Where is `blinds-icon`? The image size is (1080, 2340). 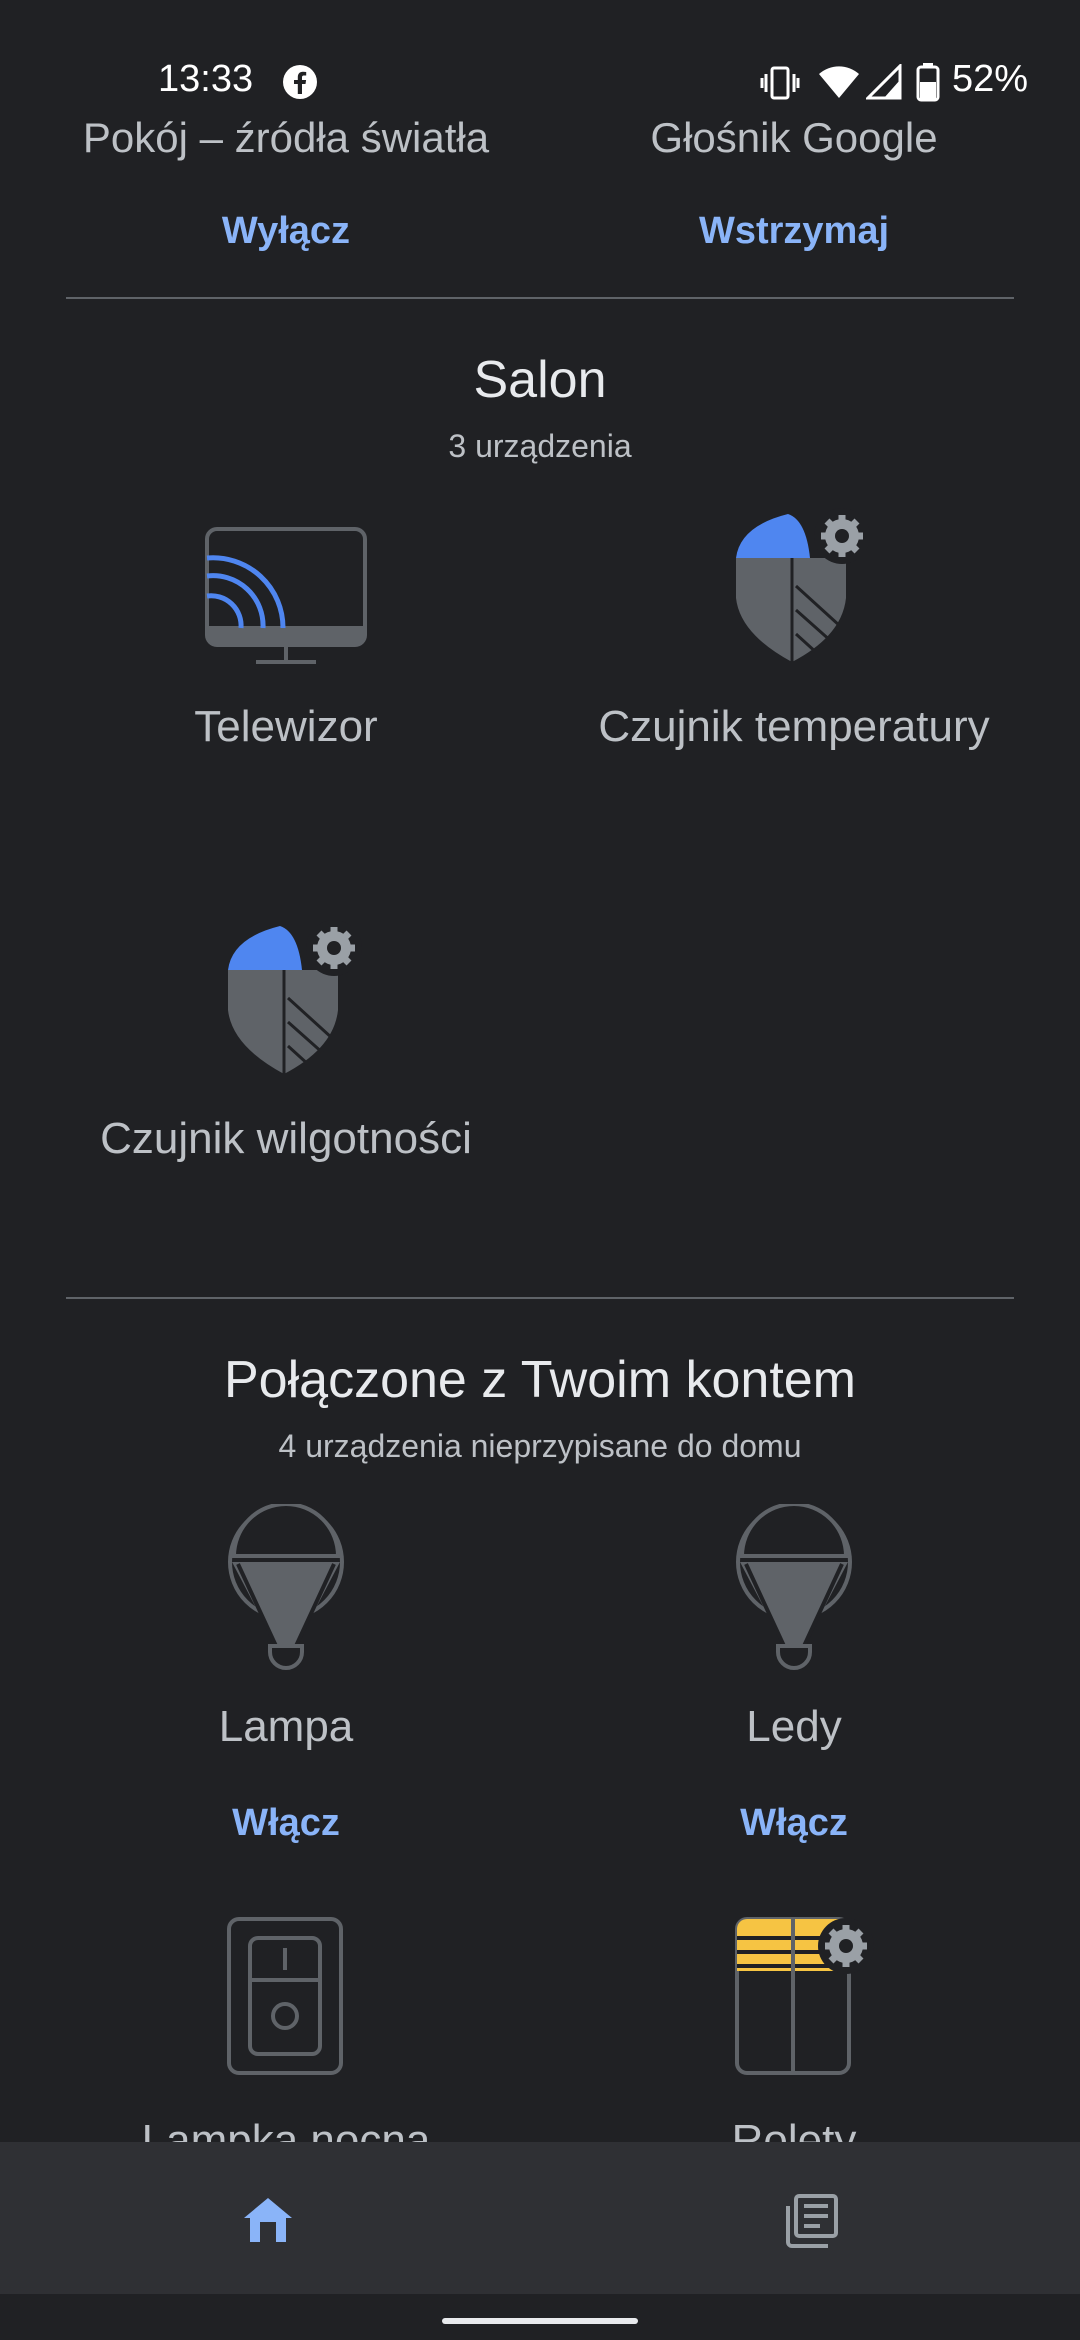
blinds-icon is located at coordinates (804, 1996).